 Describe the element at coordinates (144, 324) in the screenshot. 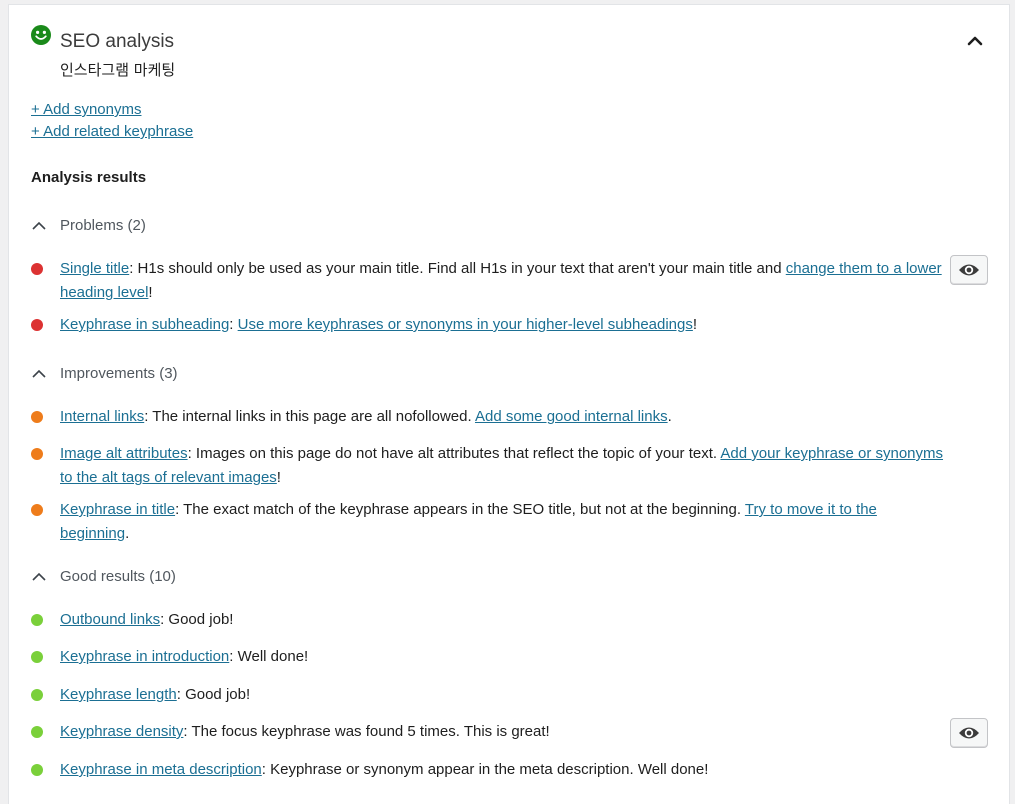

I see `result-link: Keyphrase in subheading` at that location.